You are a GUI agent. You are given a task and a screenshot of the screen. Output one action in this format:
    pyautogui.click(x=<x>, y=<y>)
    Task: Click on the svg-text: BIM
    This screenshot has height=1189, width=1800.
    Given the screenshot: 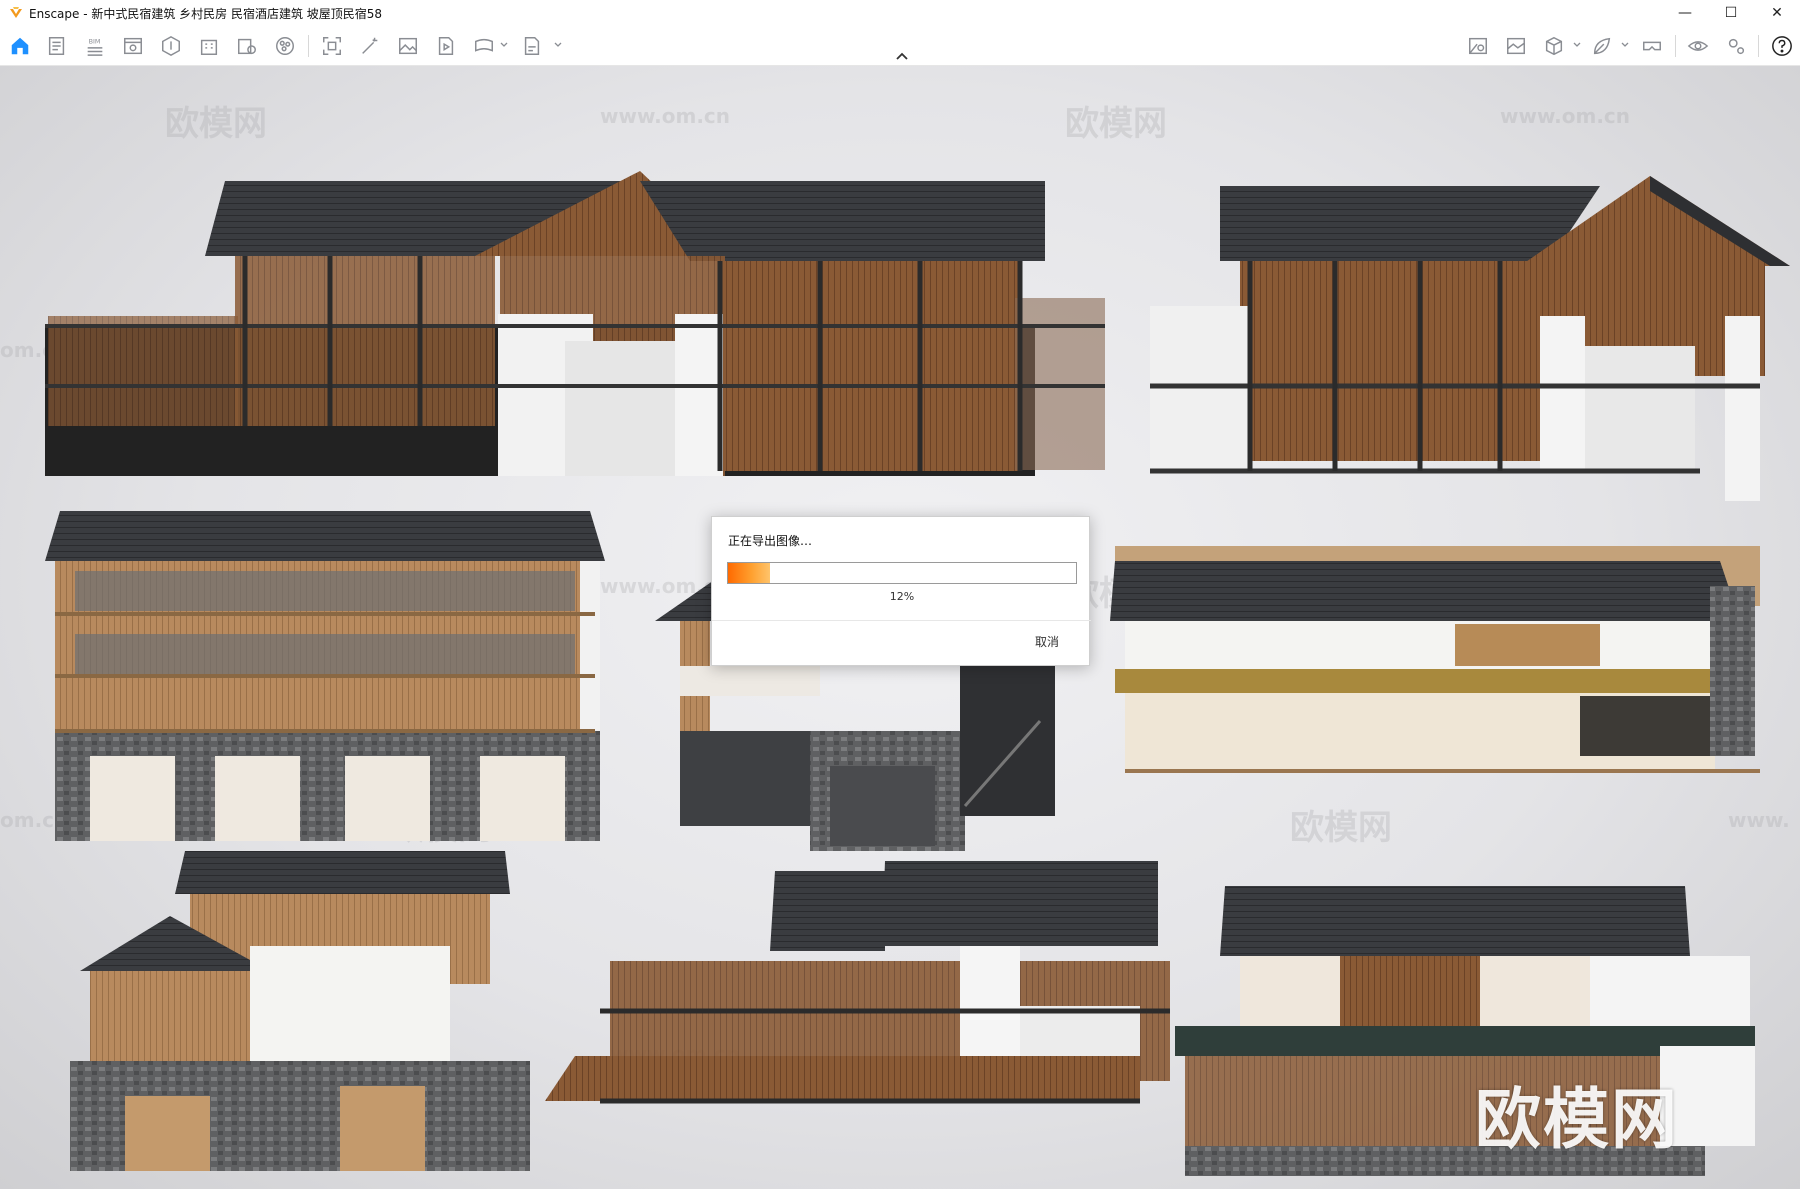 What is the action you would take?
    pyautogui.click(x=95, y=41)
    